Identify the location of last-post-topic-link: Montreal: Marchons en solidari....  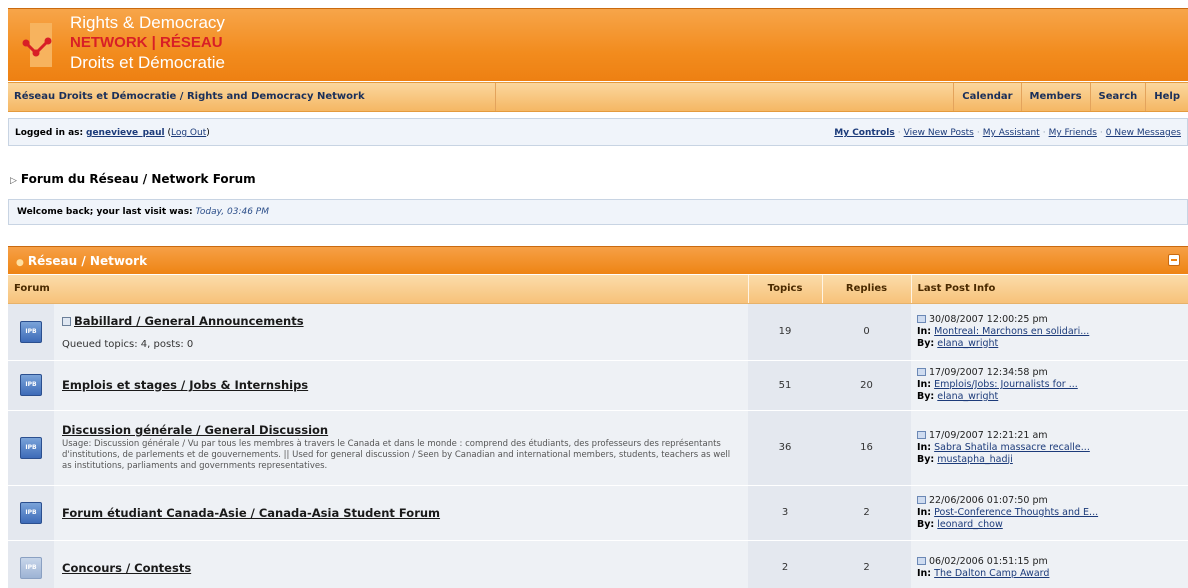
(1011, 331).